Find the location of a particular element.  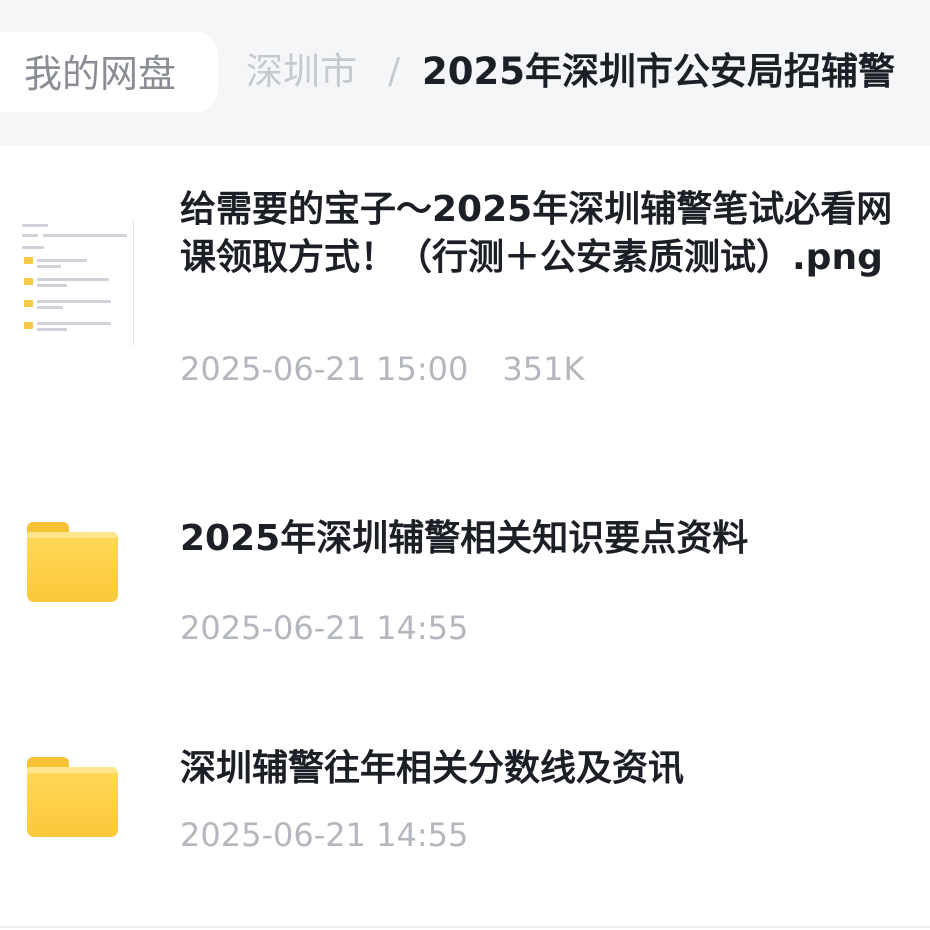

breadcrumb-current-folder: 2025年深圳市公安局招辅警 is located at coordinates (658, 71).